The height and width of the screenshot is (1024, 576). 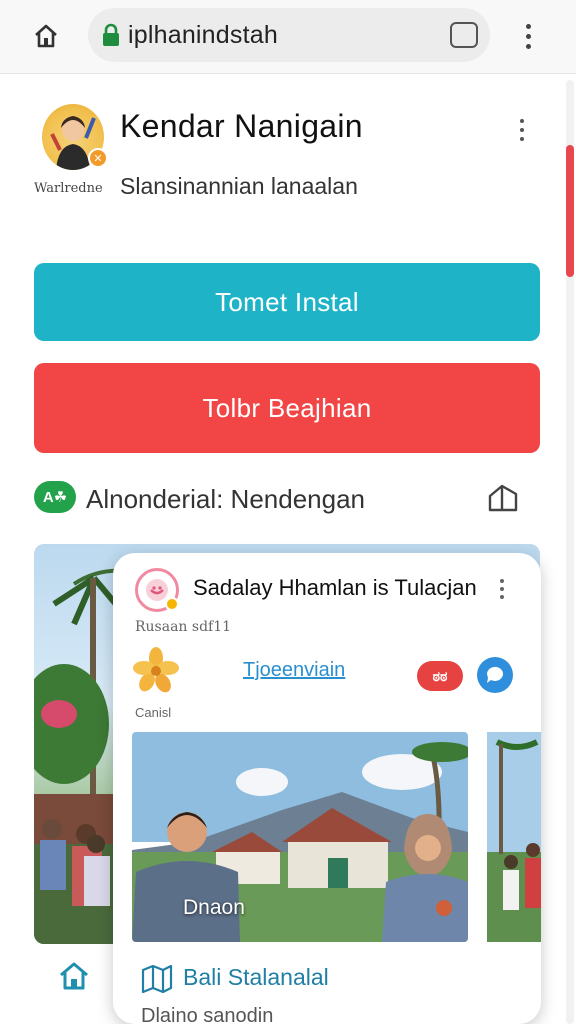 I want to click on card-bottom-subtitle: Dlaino sanodin, so click(x=207, y=1014).